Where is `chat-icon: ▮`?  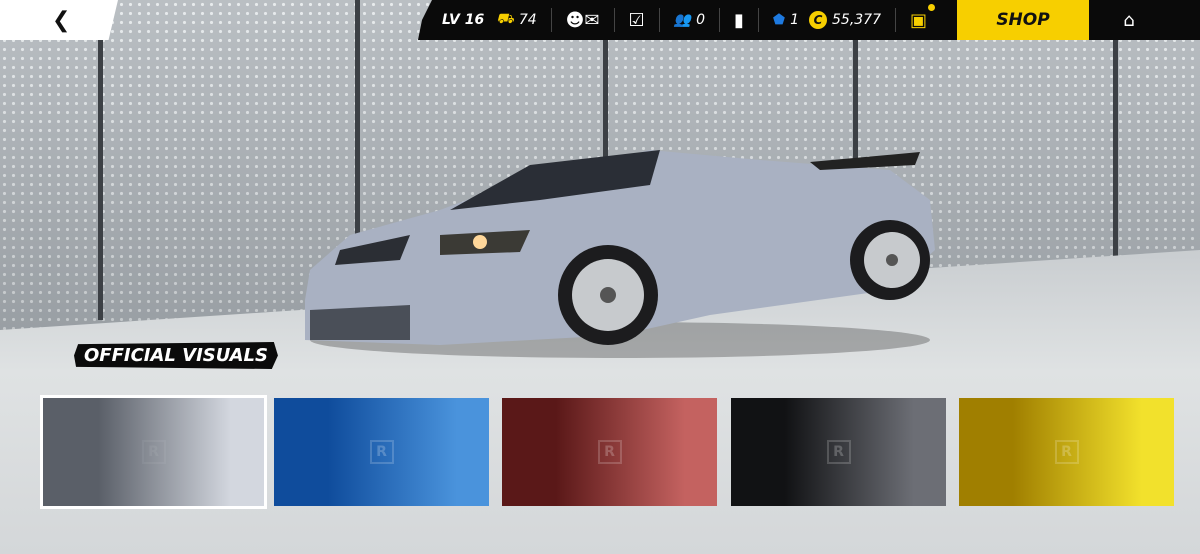
chat-icon: ▮ is located at coordinates (739, 20).